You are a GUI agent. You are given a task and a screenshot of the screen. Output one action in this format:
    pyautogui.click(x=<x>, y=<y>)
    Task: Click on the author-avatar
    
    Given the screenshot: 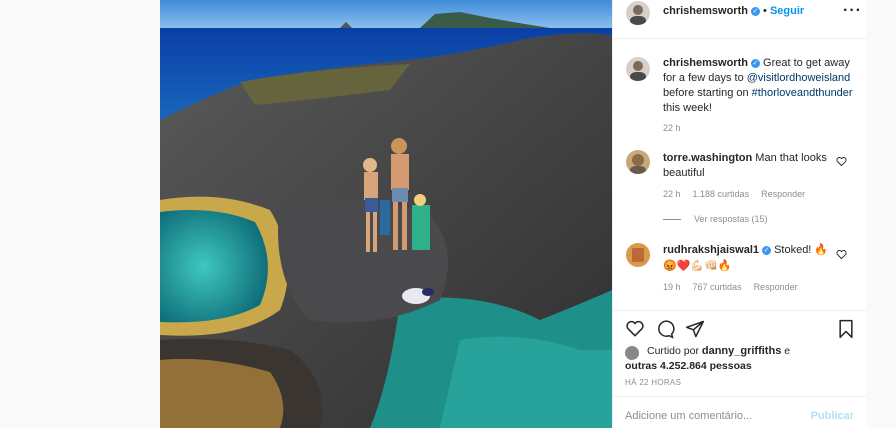 What is the action you would take?
    pyautogui.click(x=638, y=13)
    